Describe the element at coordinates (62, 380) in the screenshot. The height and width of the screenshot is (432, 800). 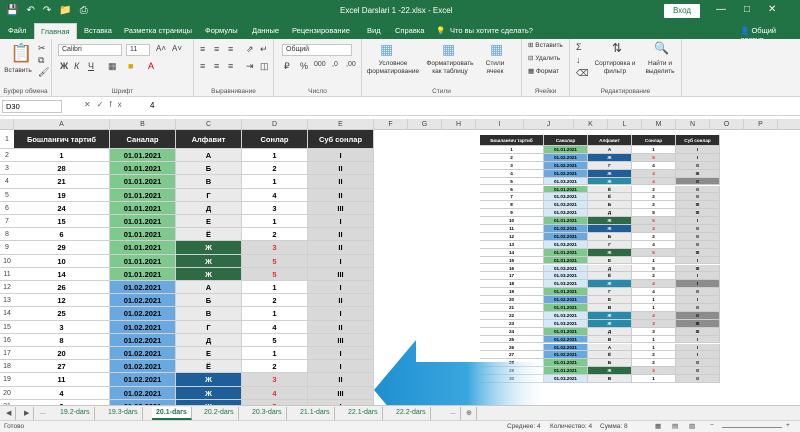
I see `cell-order: 11` at that location.